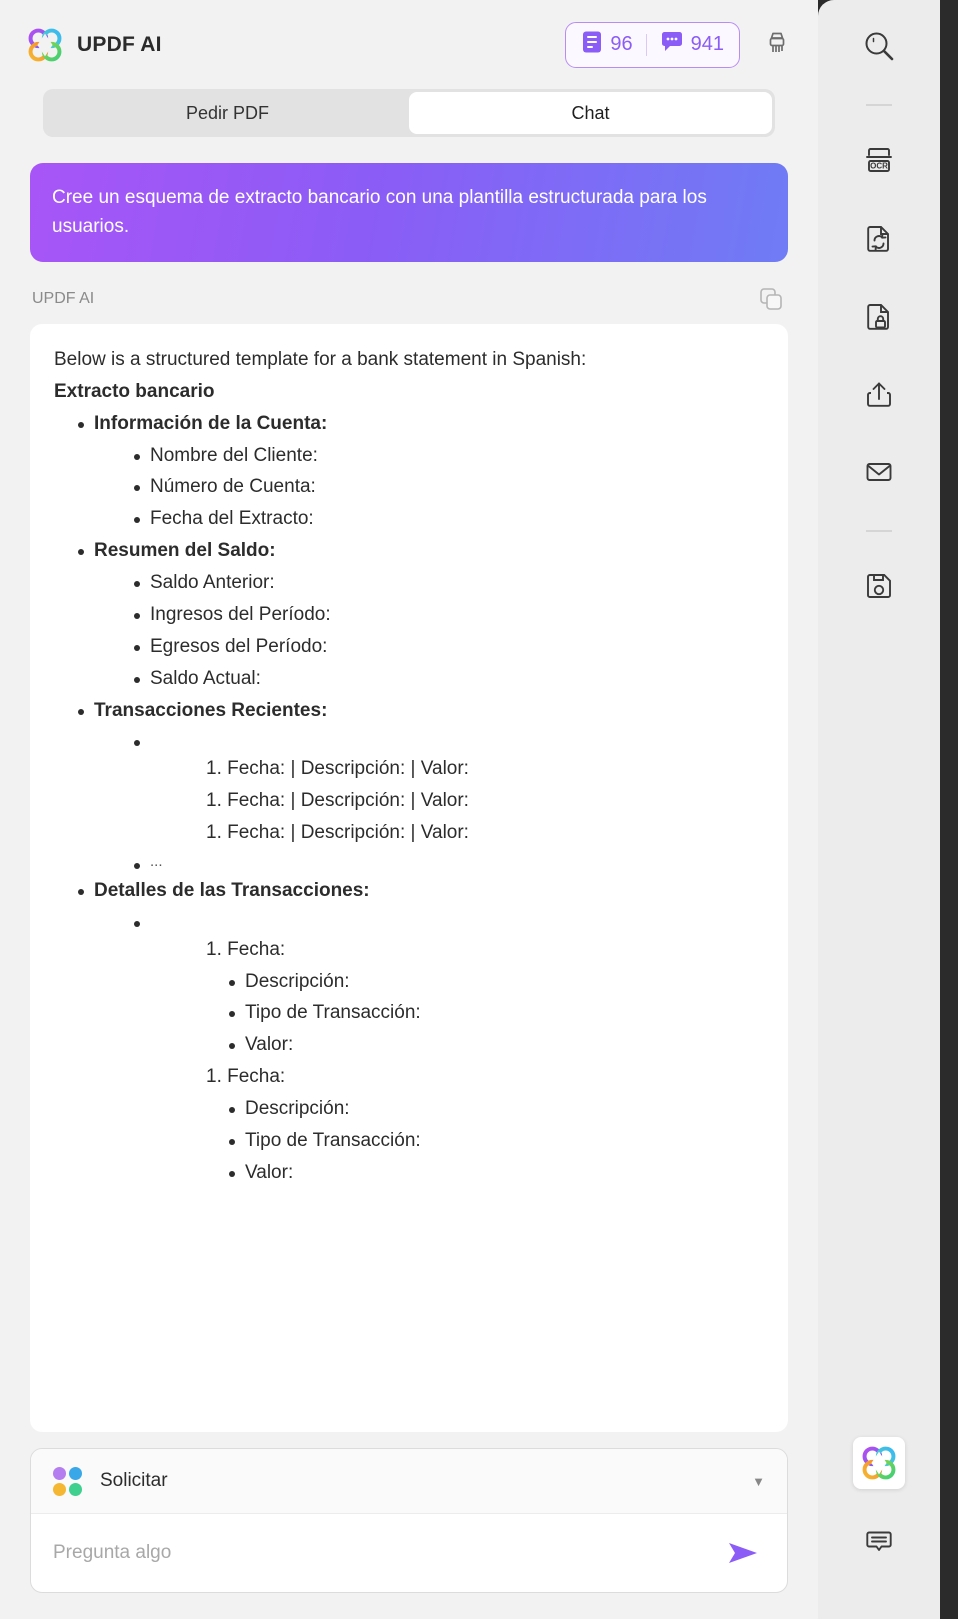 This screenshot has width=958, height=1619. Describe the element at coordinates (590, 113) in the screenshot. I see `tab-chat: Chat` at that location.